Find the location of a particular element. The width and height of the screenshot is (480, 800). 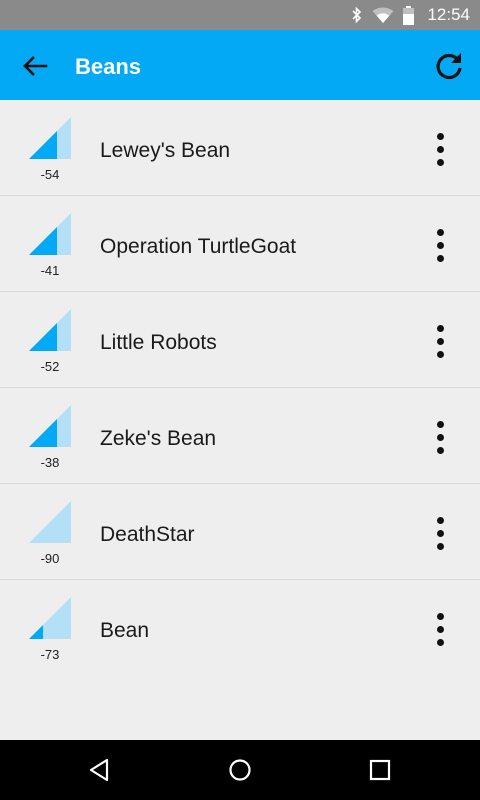

clock: 12:54 is located at coordinates (448, 14).